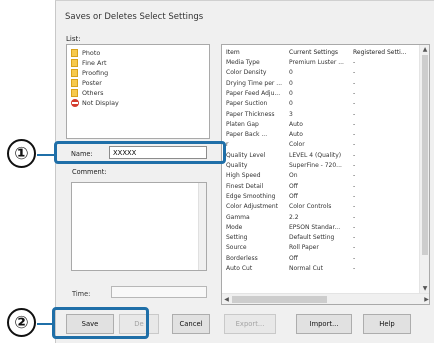 The height and width of the screenshot is (343, 434). Describe the element at coordinates (82, 154) in the screenshot. I see `name-label: Name:` at that location.